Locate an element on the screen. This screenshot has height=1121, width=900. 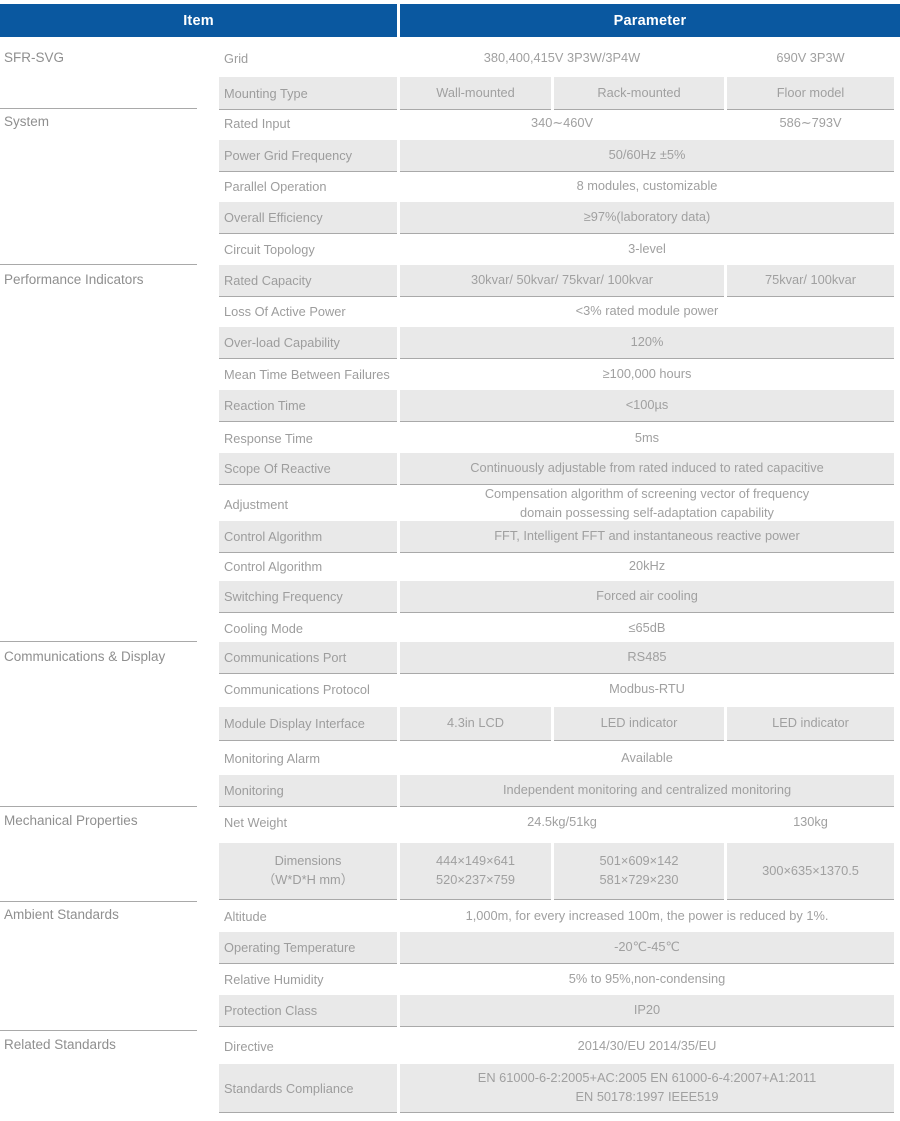
row-item-label: Communications Port is located at coordinates (308, 657).